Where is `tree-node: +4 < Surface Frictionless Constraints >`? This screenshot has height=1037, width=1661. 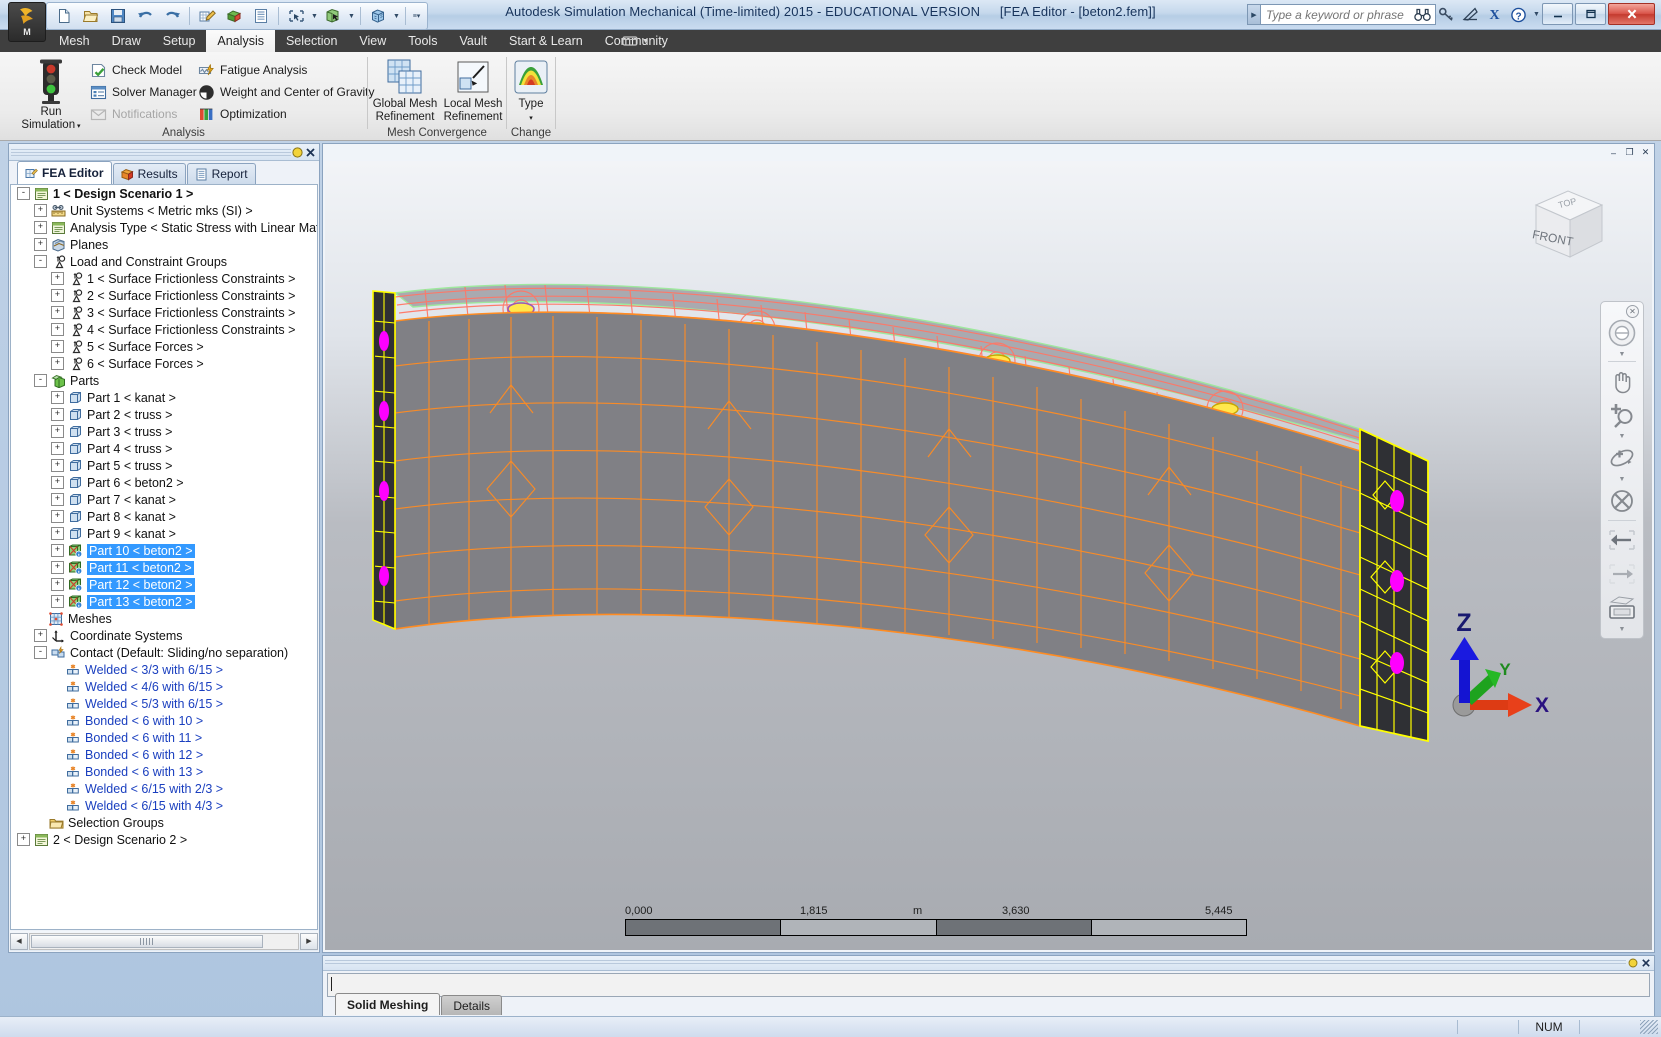
tree-node: +4 < Surface Frictionless Constraints > is located at coordinates (164, 329).